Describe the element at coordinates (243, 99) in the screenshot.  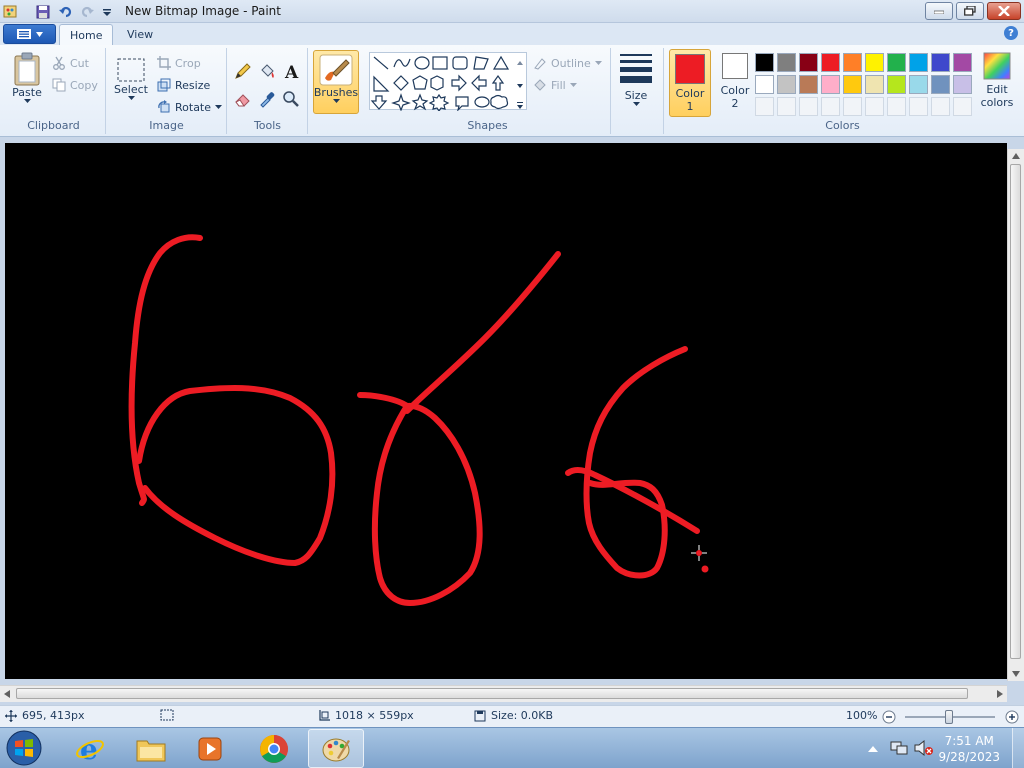
I see `eraser-tool` at that location.